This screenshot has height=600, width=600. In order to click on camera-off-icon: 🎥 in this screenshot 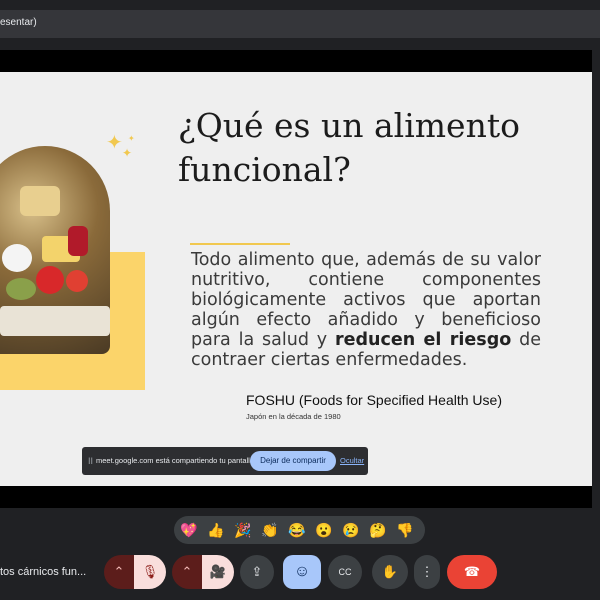, I will do `click(218, 571)`.